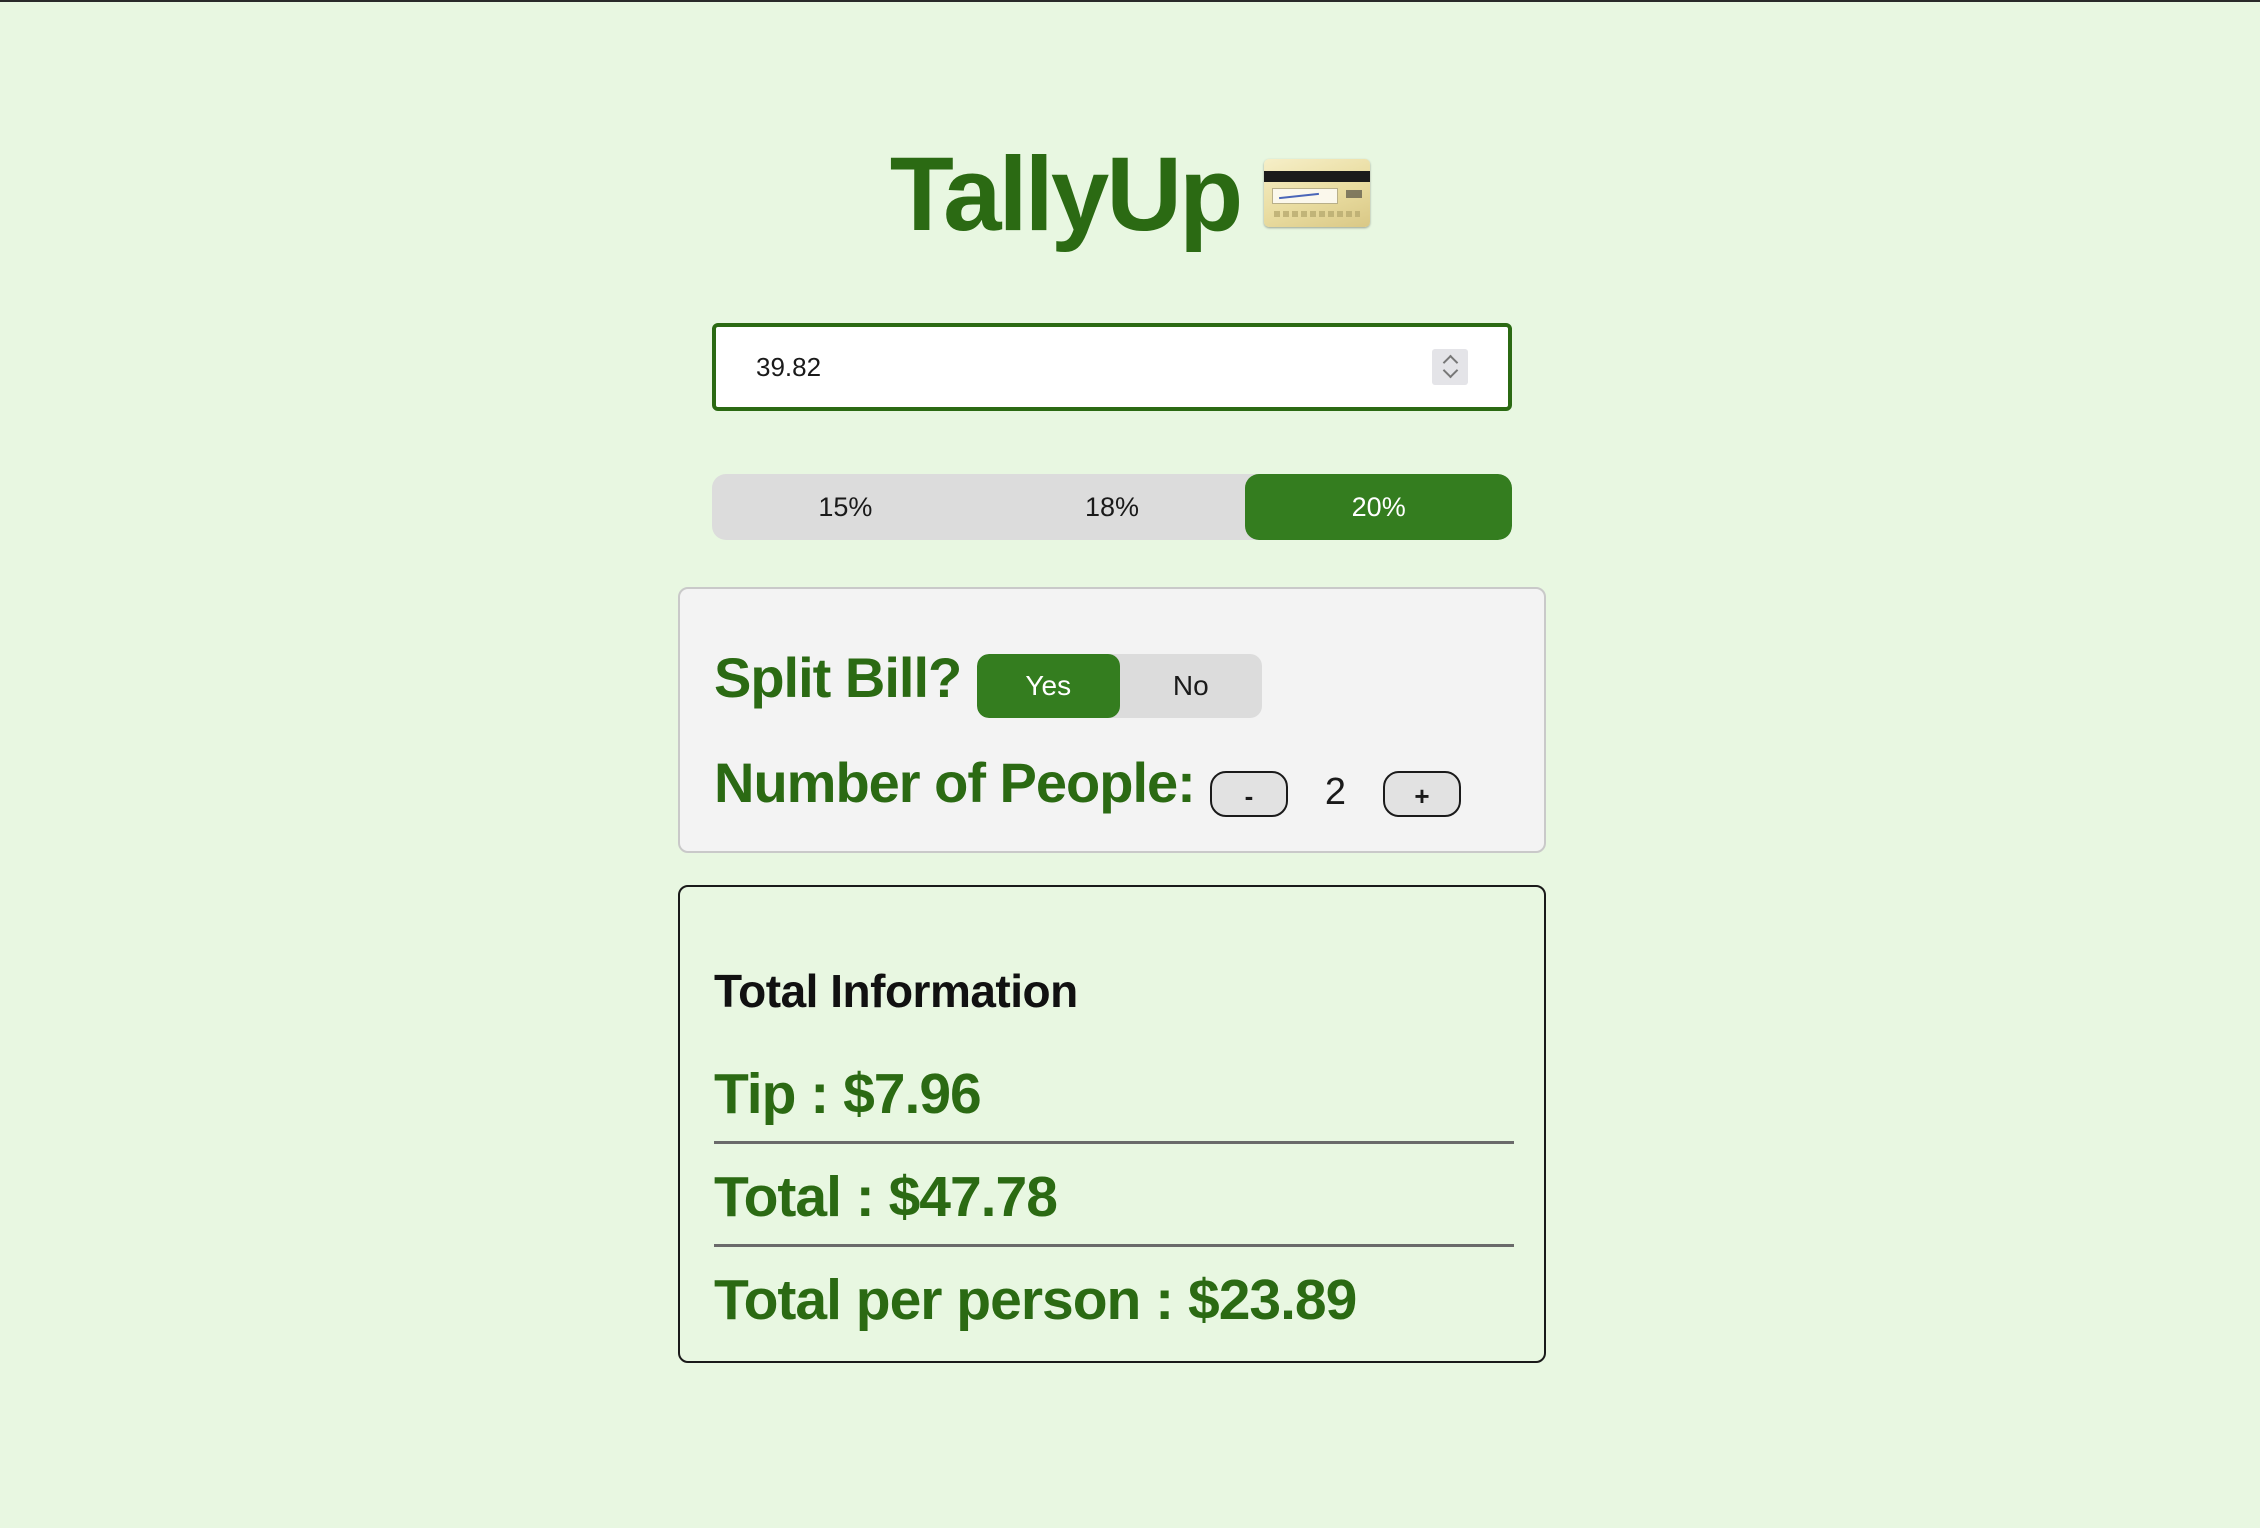 Image resolution: width=2260 pixels, height=1528 pixels. What do you see at coordinates (1305, 196) in the screenshot?
I see `signature-strip` at bounding box center [1305, 196].